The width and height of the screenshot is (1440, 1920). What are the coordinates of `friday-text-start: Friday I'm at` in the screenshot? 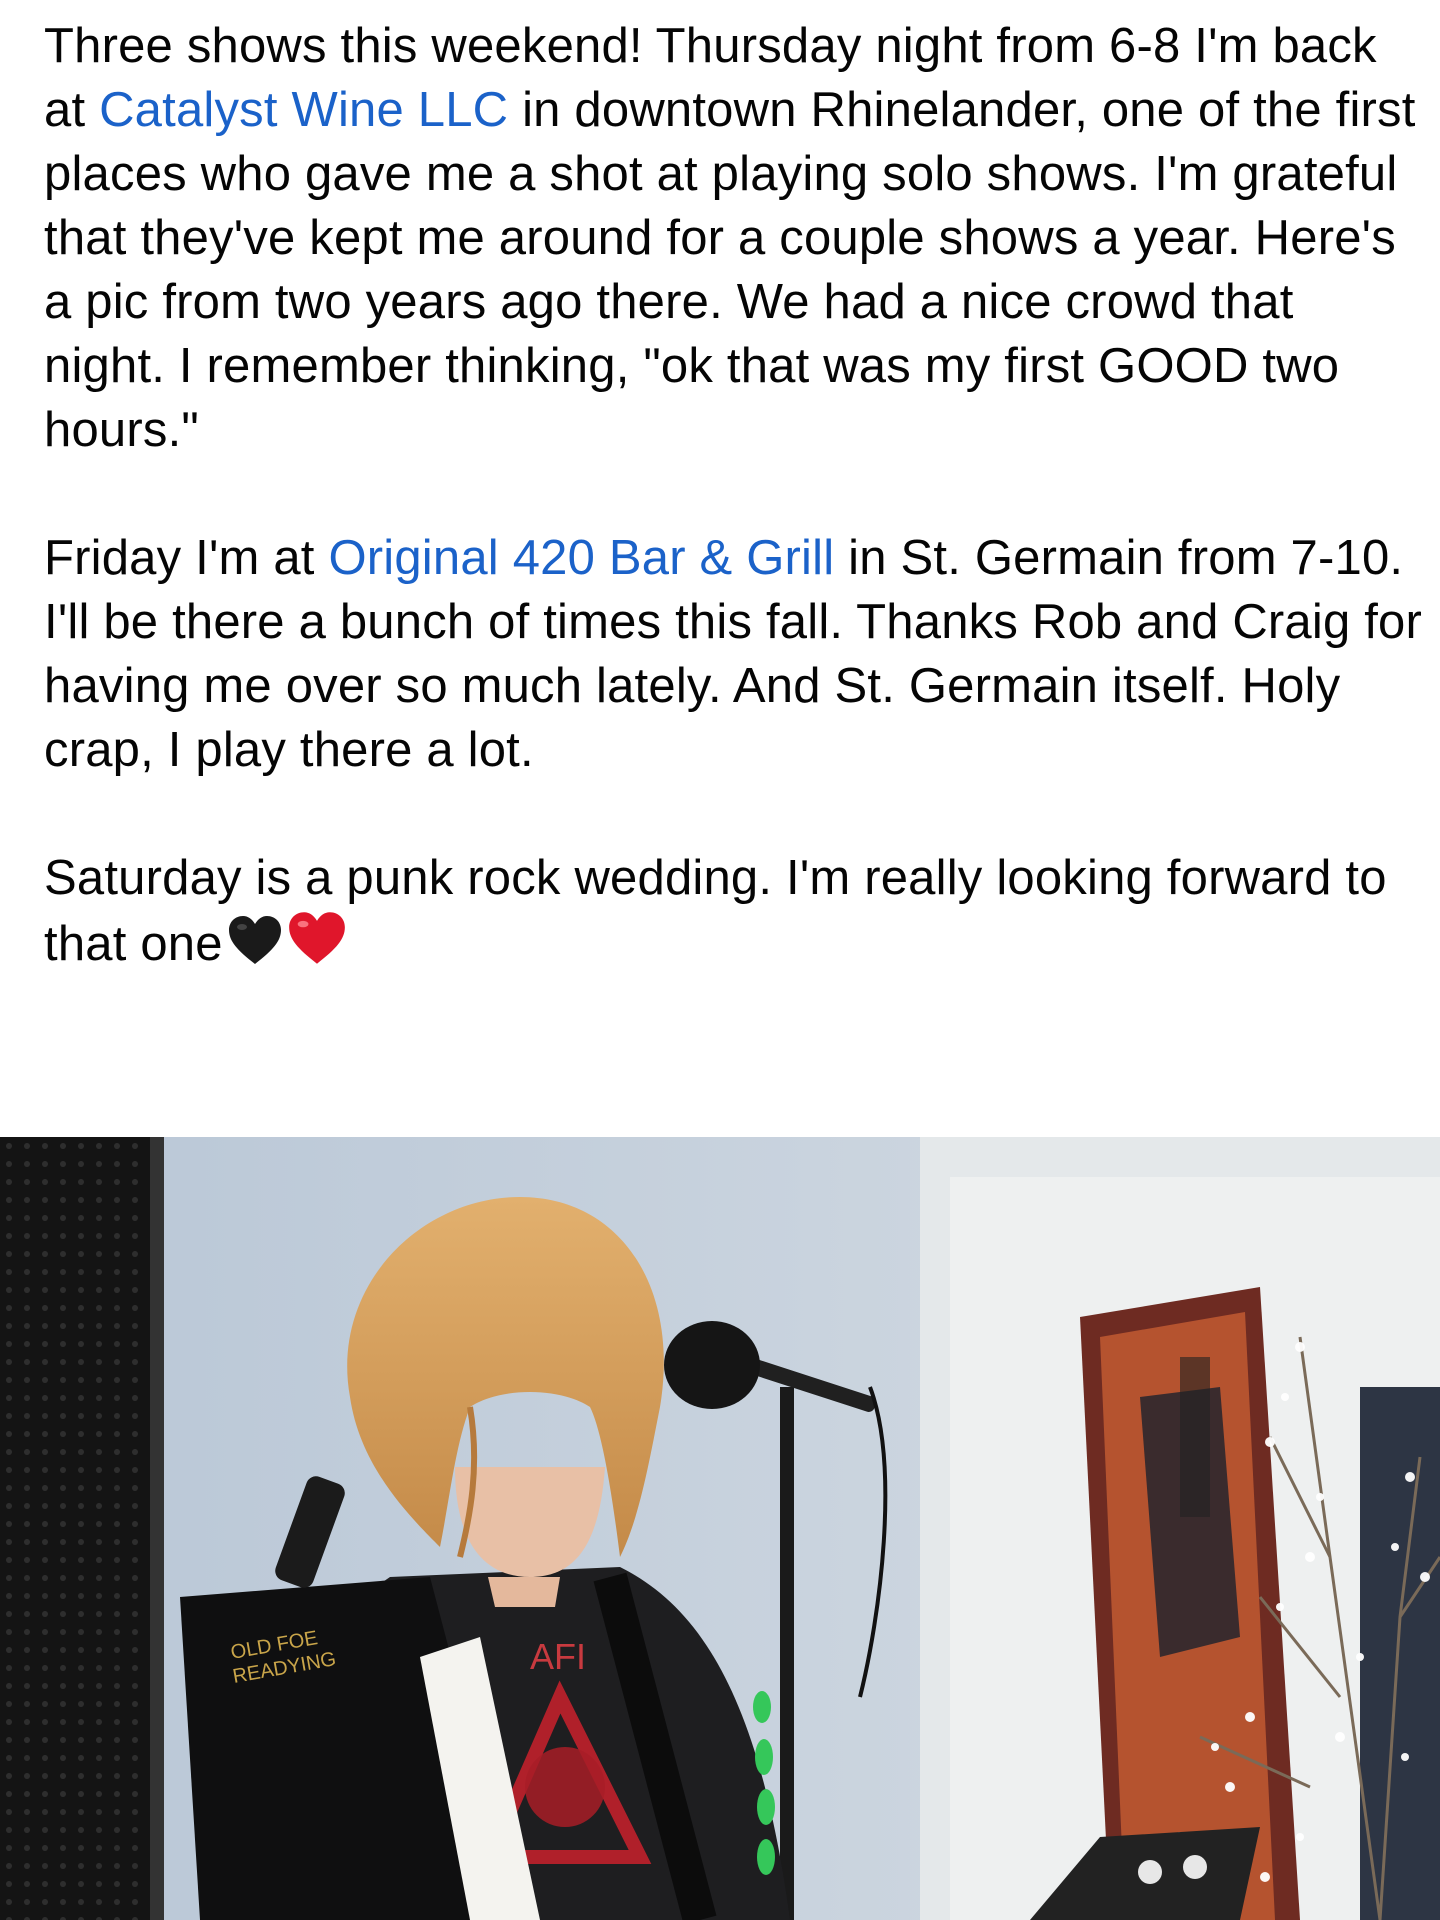 It's located at (186, 558).